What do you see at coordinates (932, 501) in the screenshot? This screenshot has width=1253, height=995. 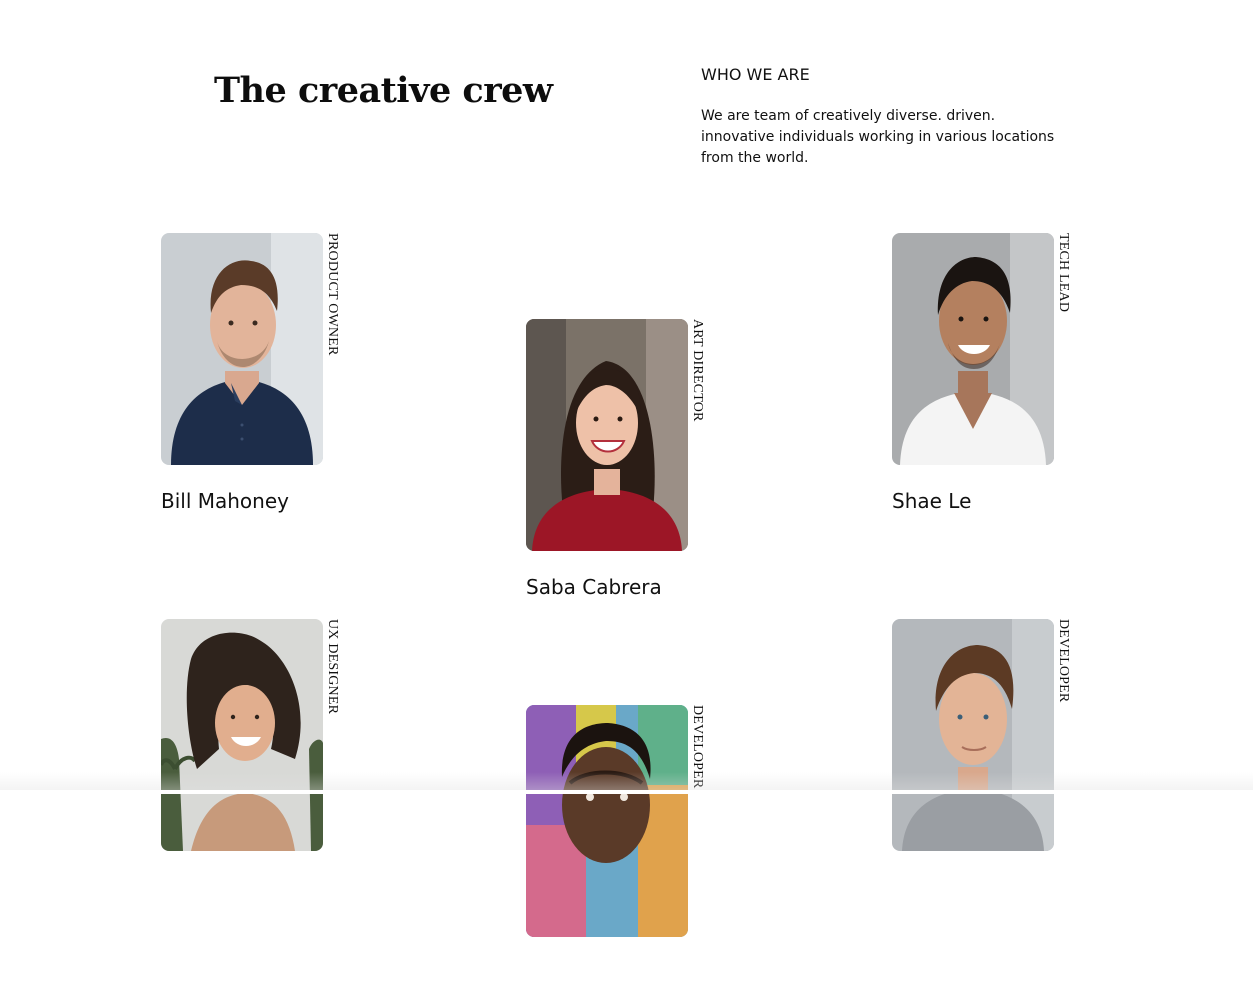 I see `member-name: Shae Le` at bounding box center [932, 501].